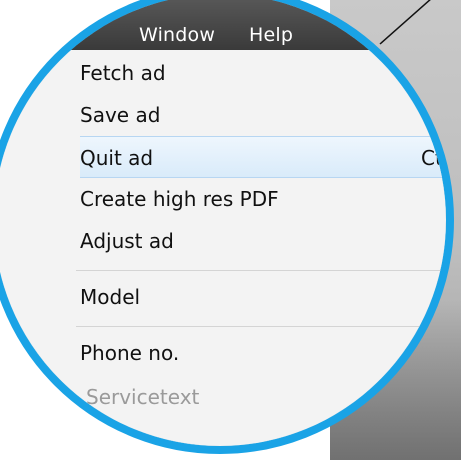 This screenshot has height=460, width=461. Describe the element at coordinates (263, 396) in the screenshot. I see `menu-item-servicetext: Servicetext` at that location.